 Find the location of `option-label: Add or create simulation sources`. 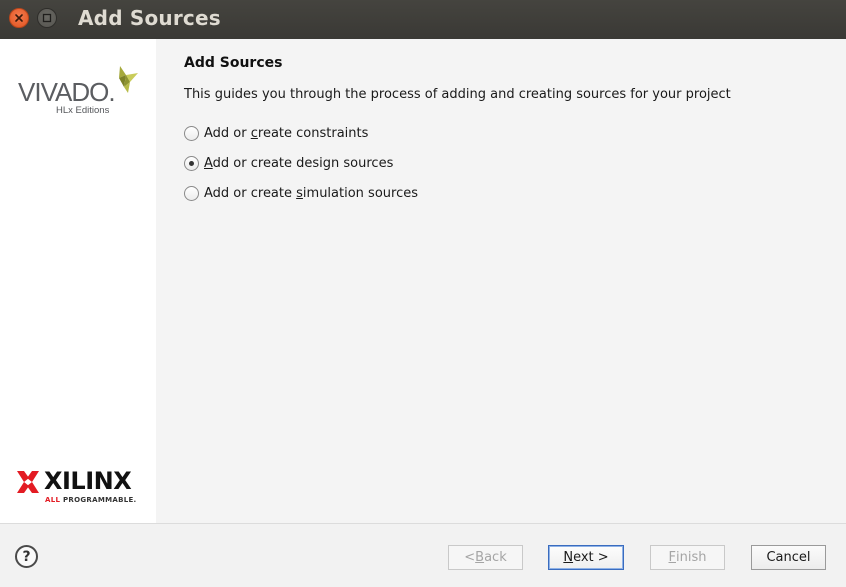

option-label: Add or create simulation sources is located at coordinates (311, 193).